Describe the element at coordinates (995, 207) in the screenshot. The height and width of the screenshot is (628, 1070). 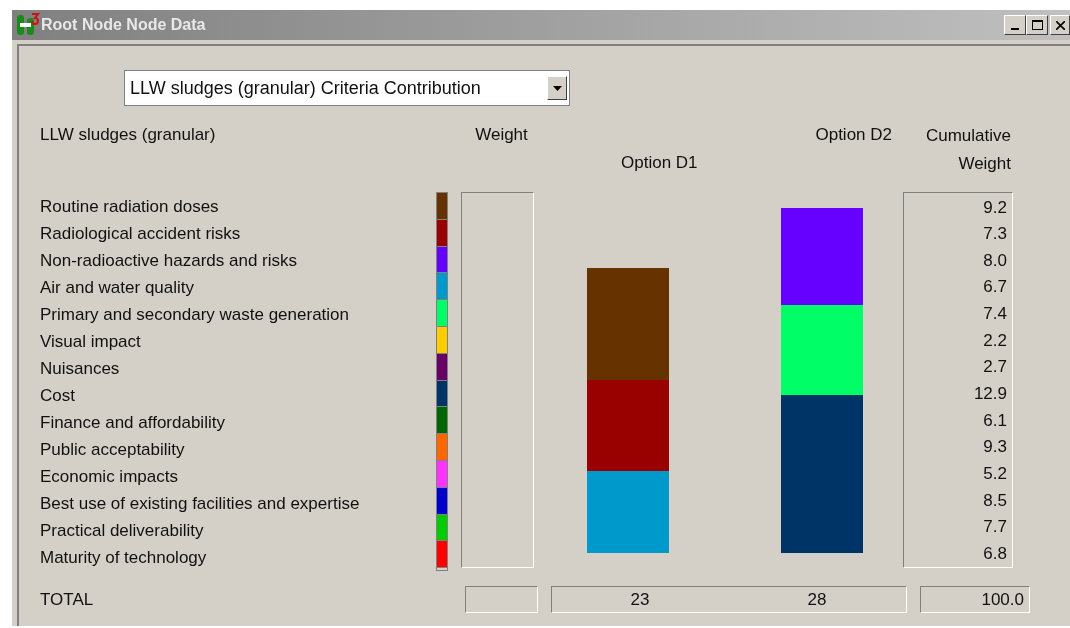
I see `cumulative-value: 9.2` at that location.